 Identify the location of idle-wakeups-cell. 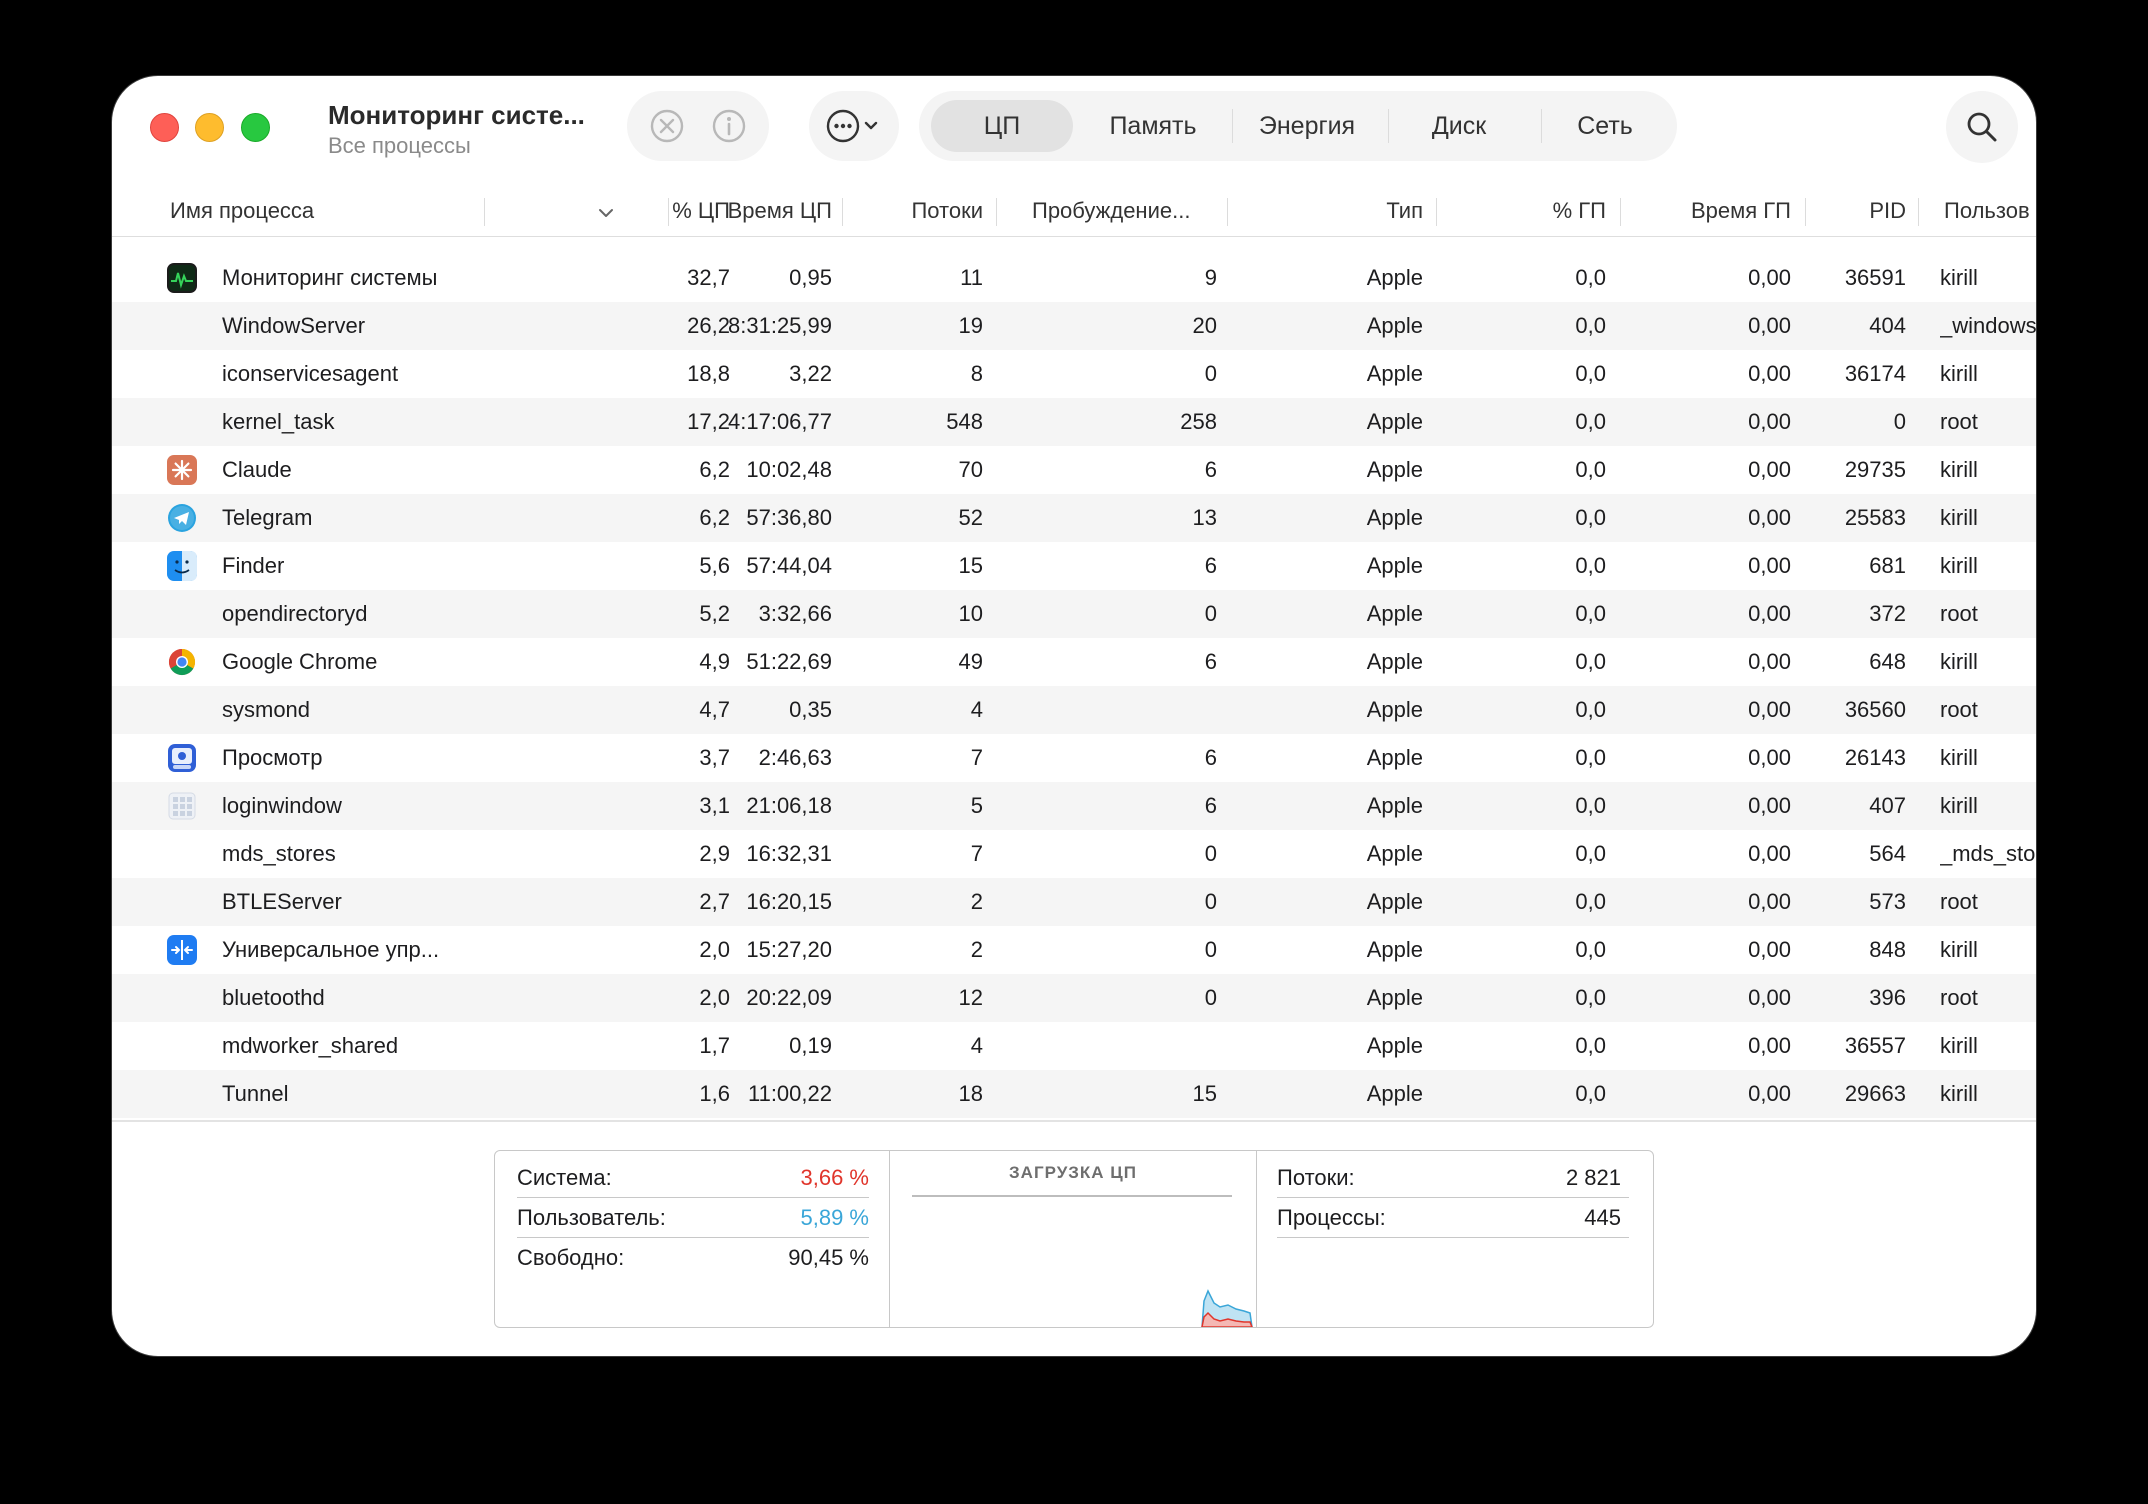
(1114, 1046).